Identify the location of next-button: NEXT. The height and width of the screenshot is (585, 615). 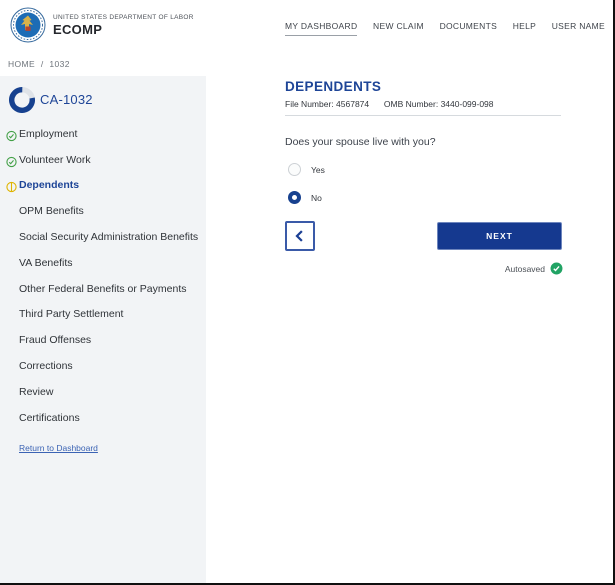
(499, 236).